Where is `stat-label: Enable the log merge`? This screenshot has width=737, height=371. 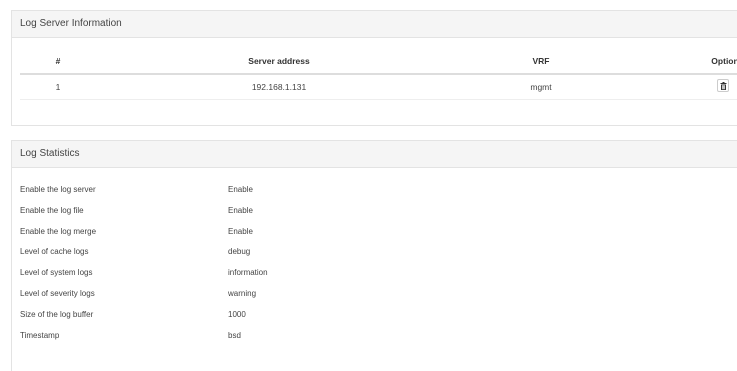 stat-label: Enable the log merge is located at coordinates (58, 231).